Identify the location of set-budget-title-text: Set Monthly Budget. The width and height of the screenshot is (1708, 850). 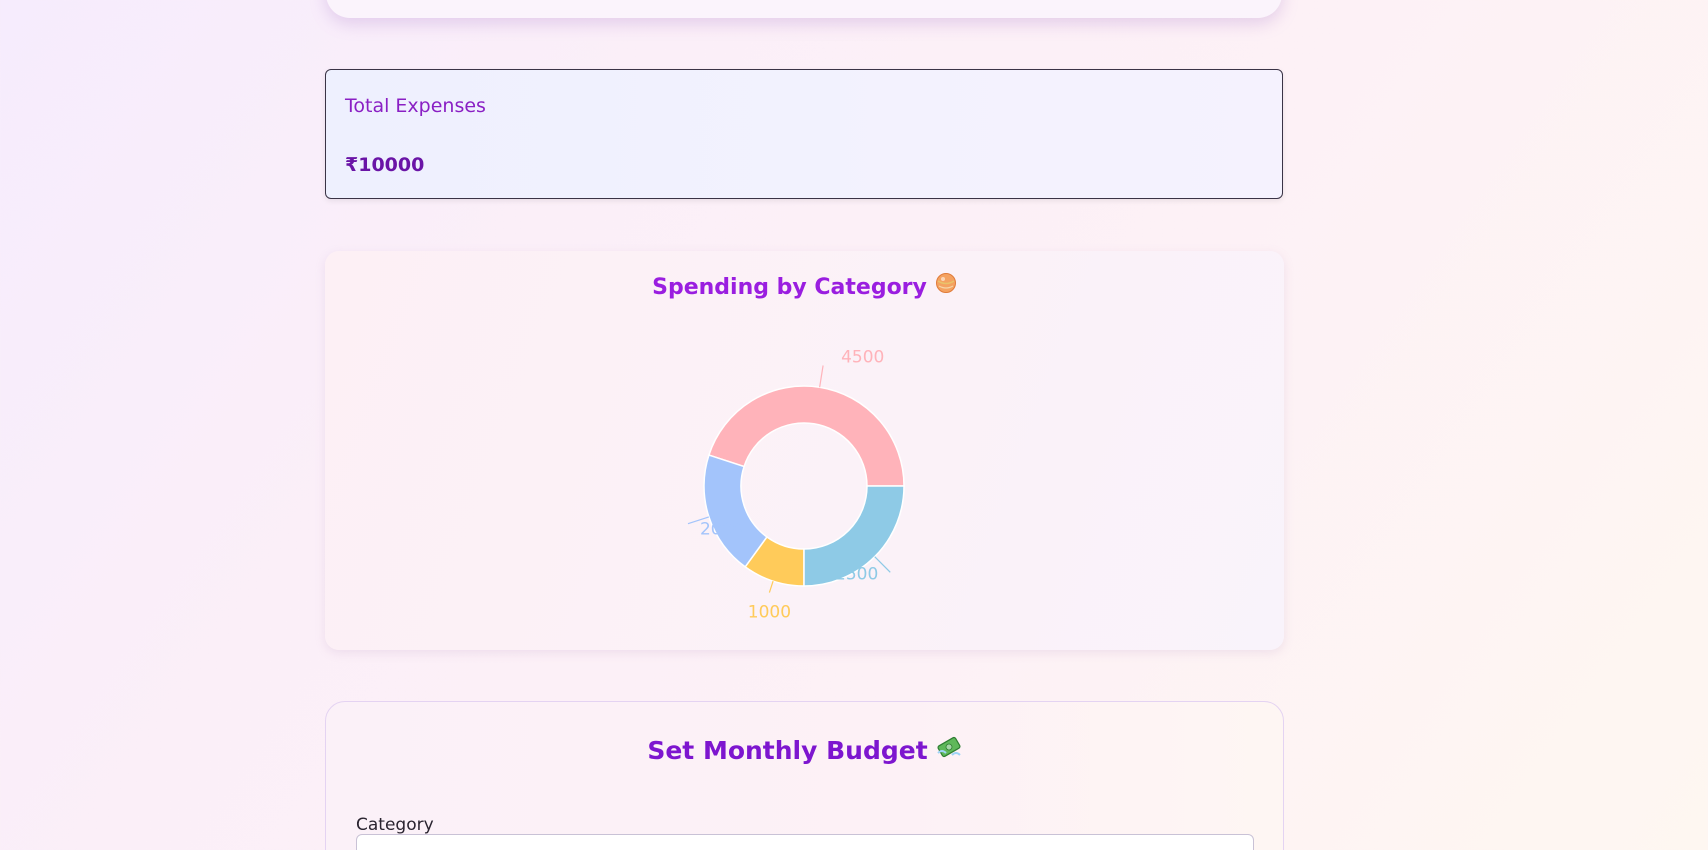
(787, 750).